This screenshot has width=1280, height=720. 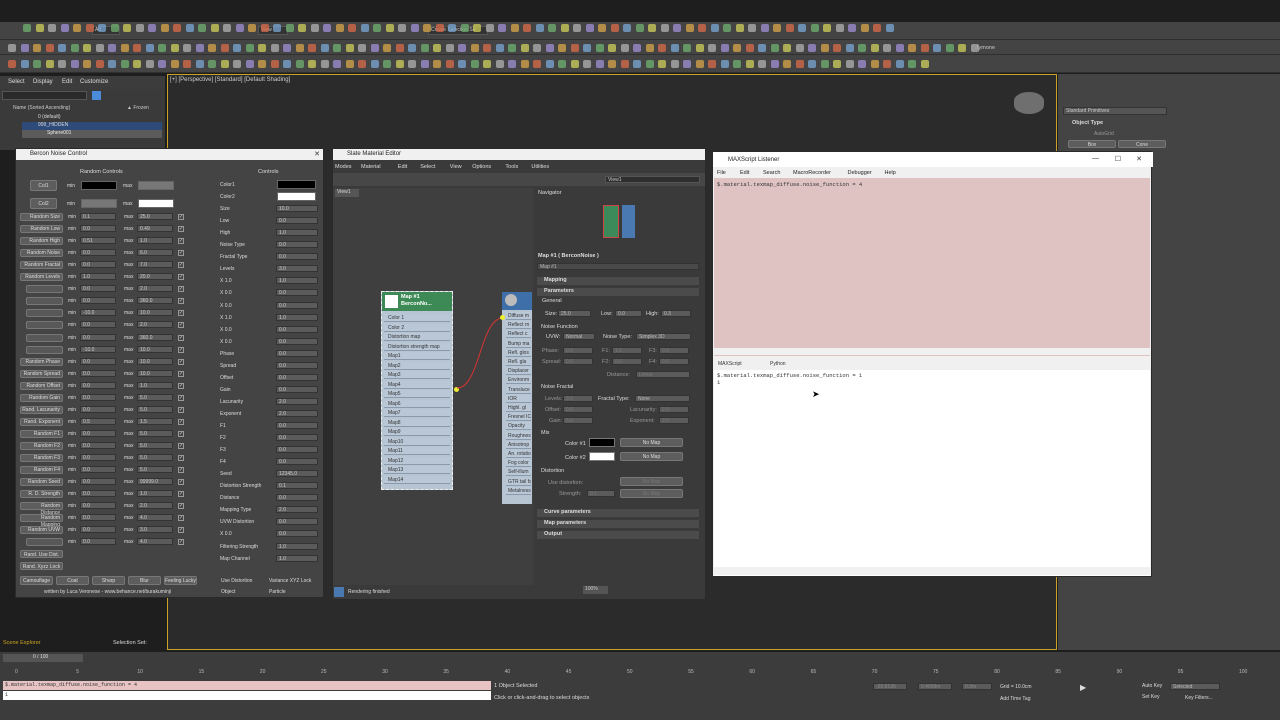 I want to click on listener-menu-item: Debugger, so click(x=860, y=173).